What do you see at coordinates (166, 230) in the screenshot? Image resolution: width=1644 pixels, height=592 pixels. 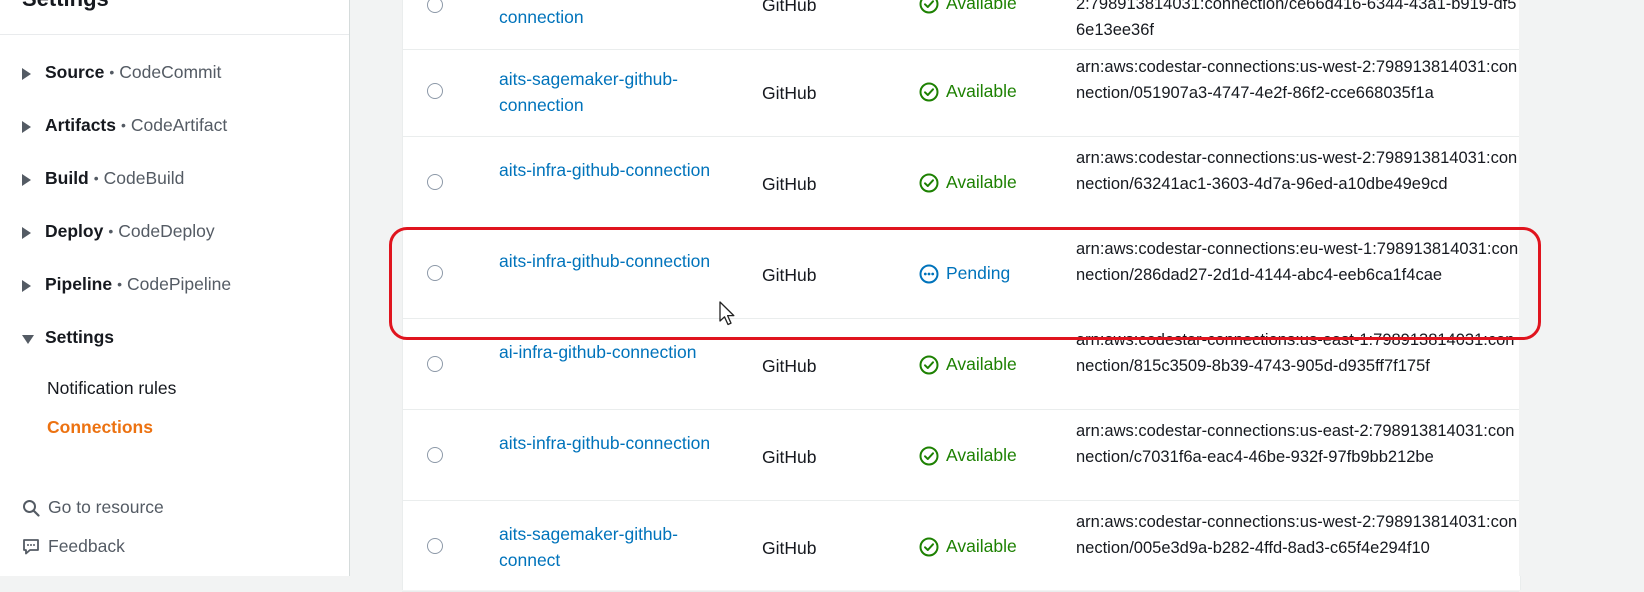 I see `nav-deploy-service: CodeDeploy` at bounding box center [166, 230].